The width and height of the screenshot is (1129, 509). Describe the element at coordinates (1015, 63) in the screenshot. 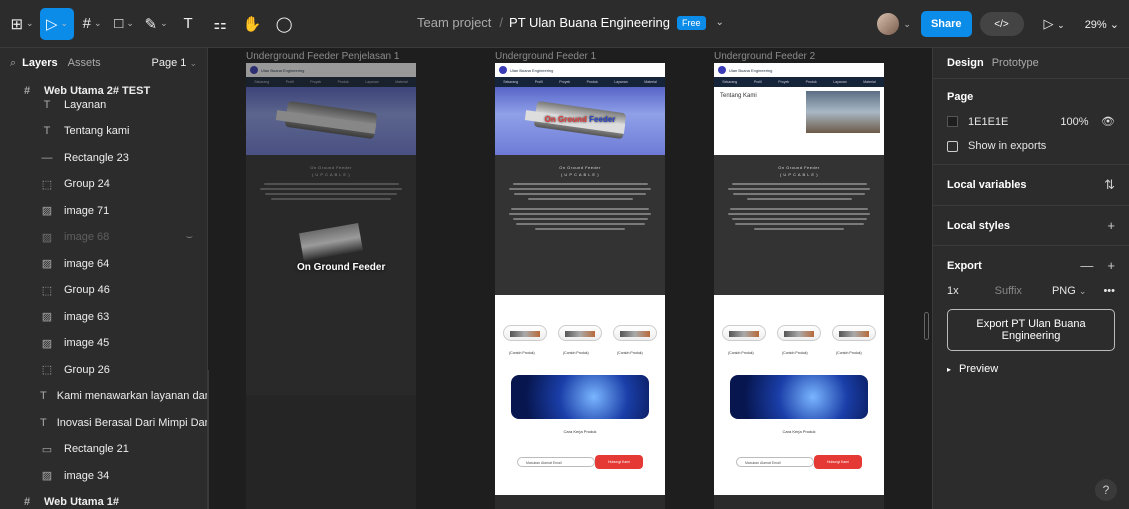

I see `tab-prototype: Prototype` at that location.